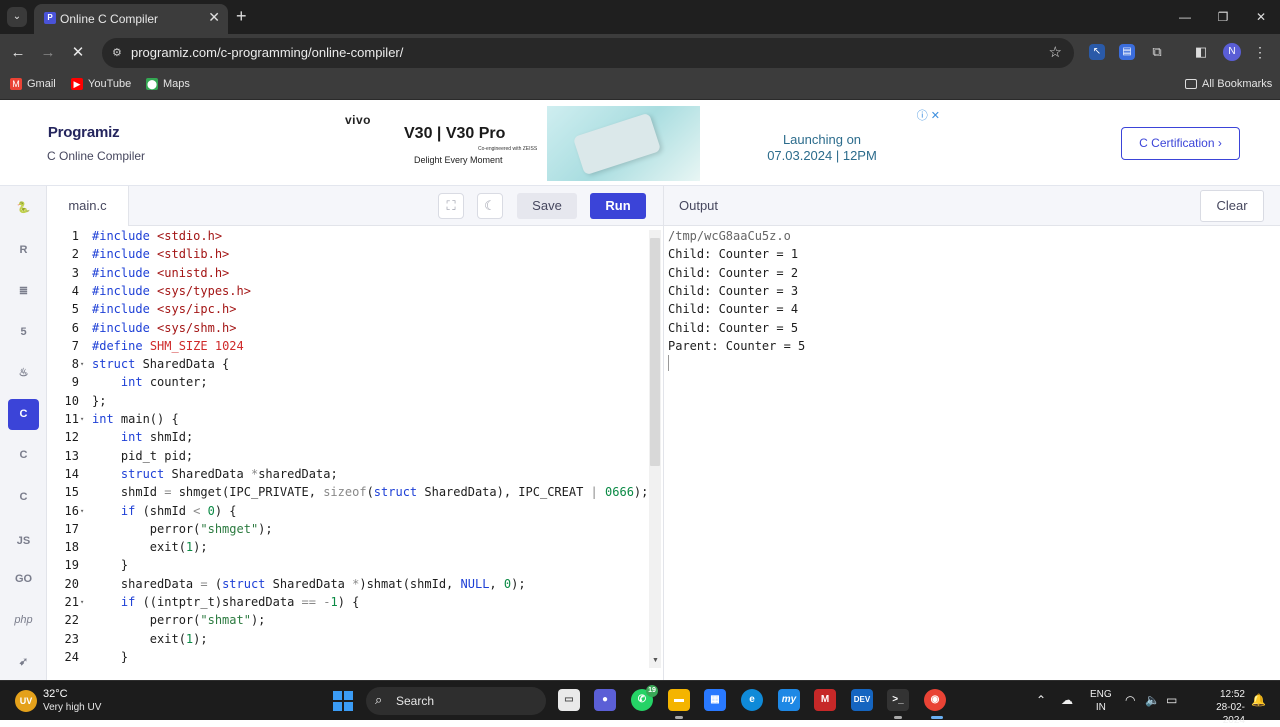 The width and height of the screenshot is (1280, 727). What do you see at coordinates (451, 206) in the screenshot?
I see `fullscreen-icon: ⛶` at bounding box center [451, 206].